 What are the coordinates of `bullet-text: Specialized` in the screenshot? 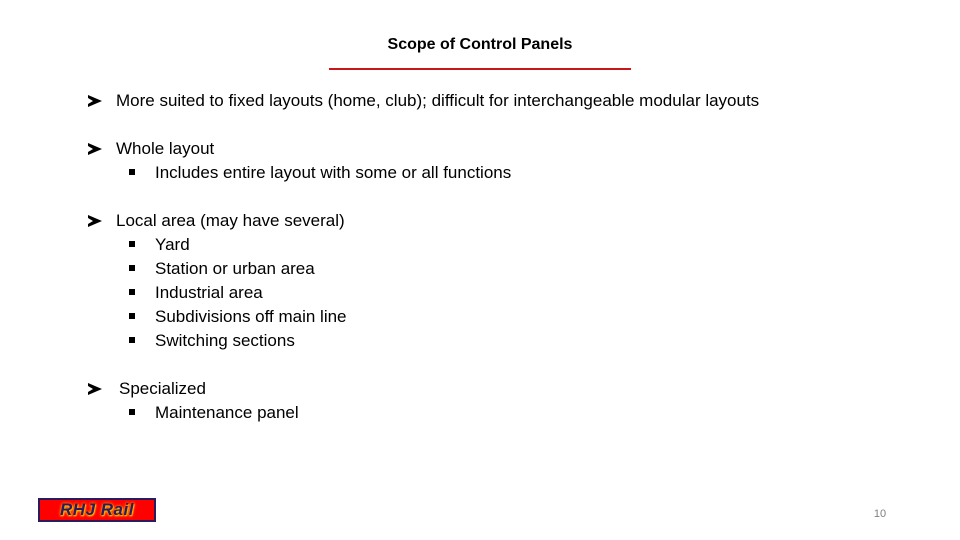 It's located at (162, 388).